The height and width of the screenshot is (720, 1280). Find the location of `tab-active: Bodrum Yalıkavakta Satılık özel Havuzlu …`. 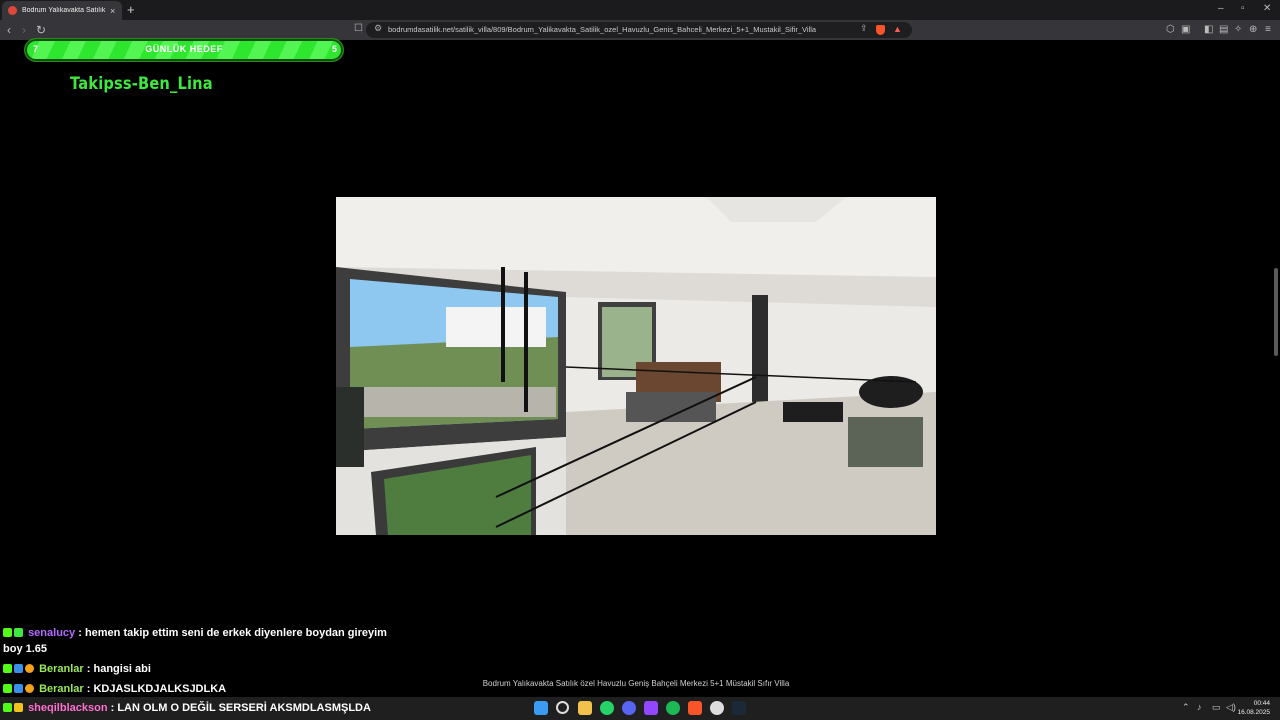

tab-active: Bodrum Yalıkavakta Satılık özel Havuzlu … is located at coordinates (62, 10).